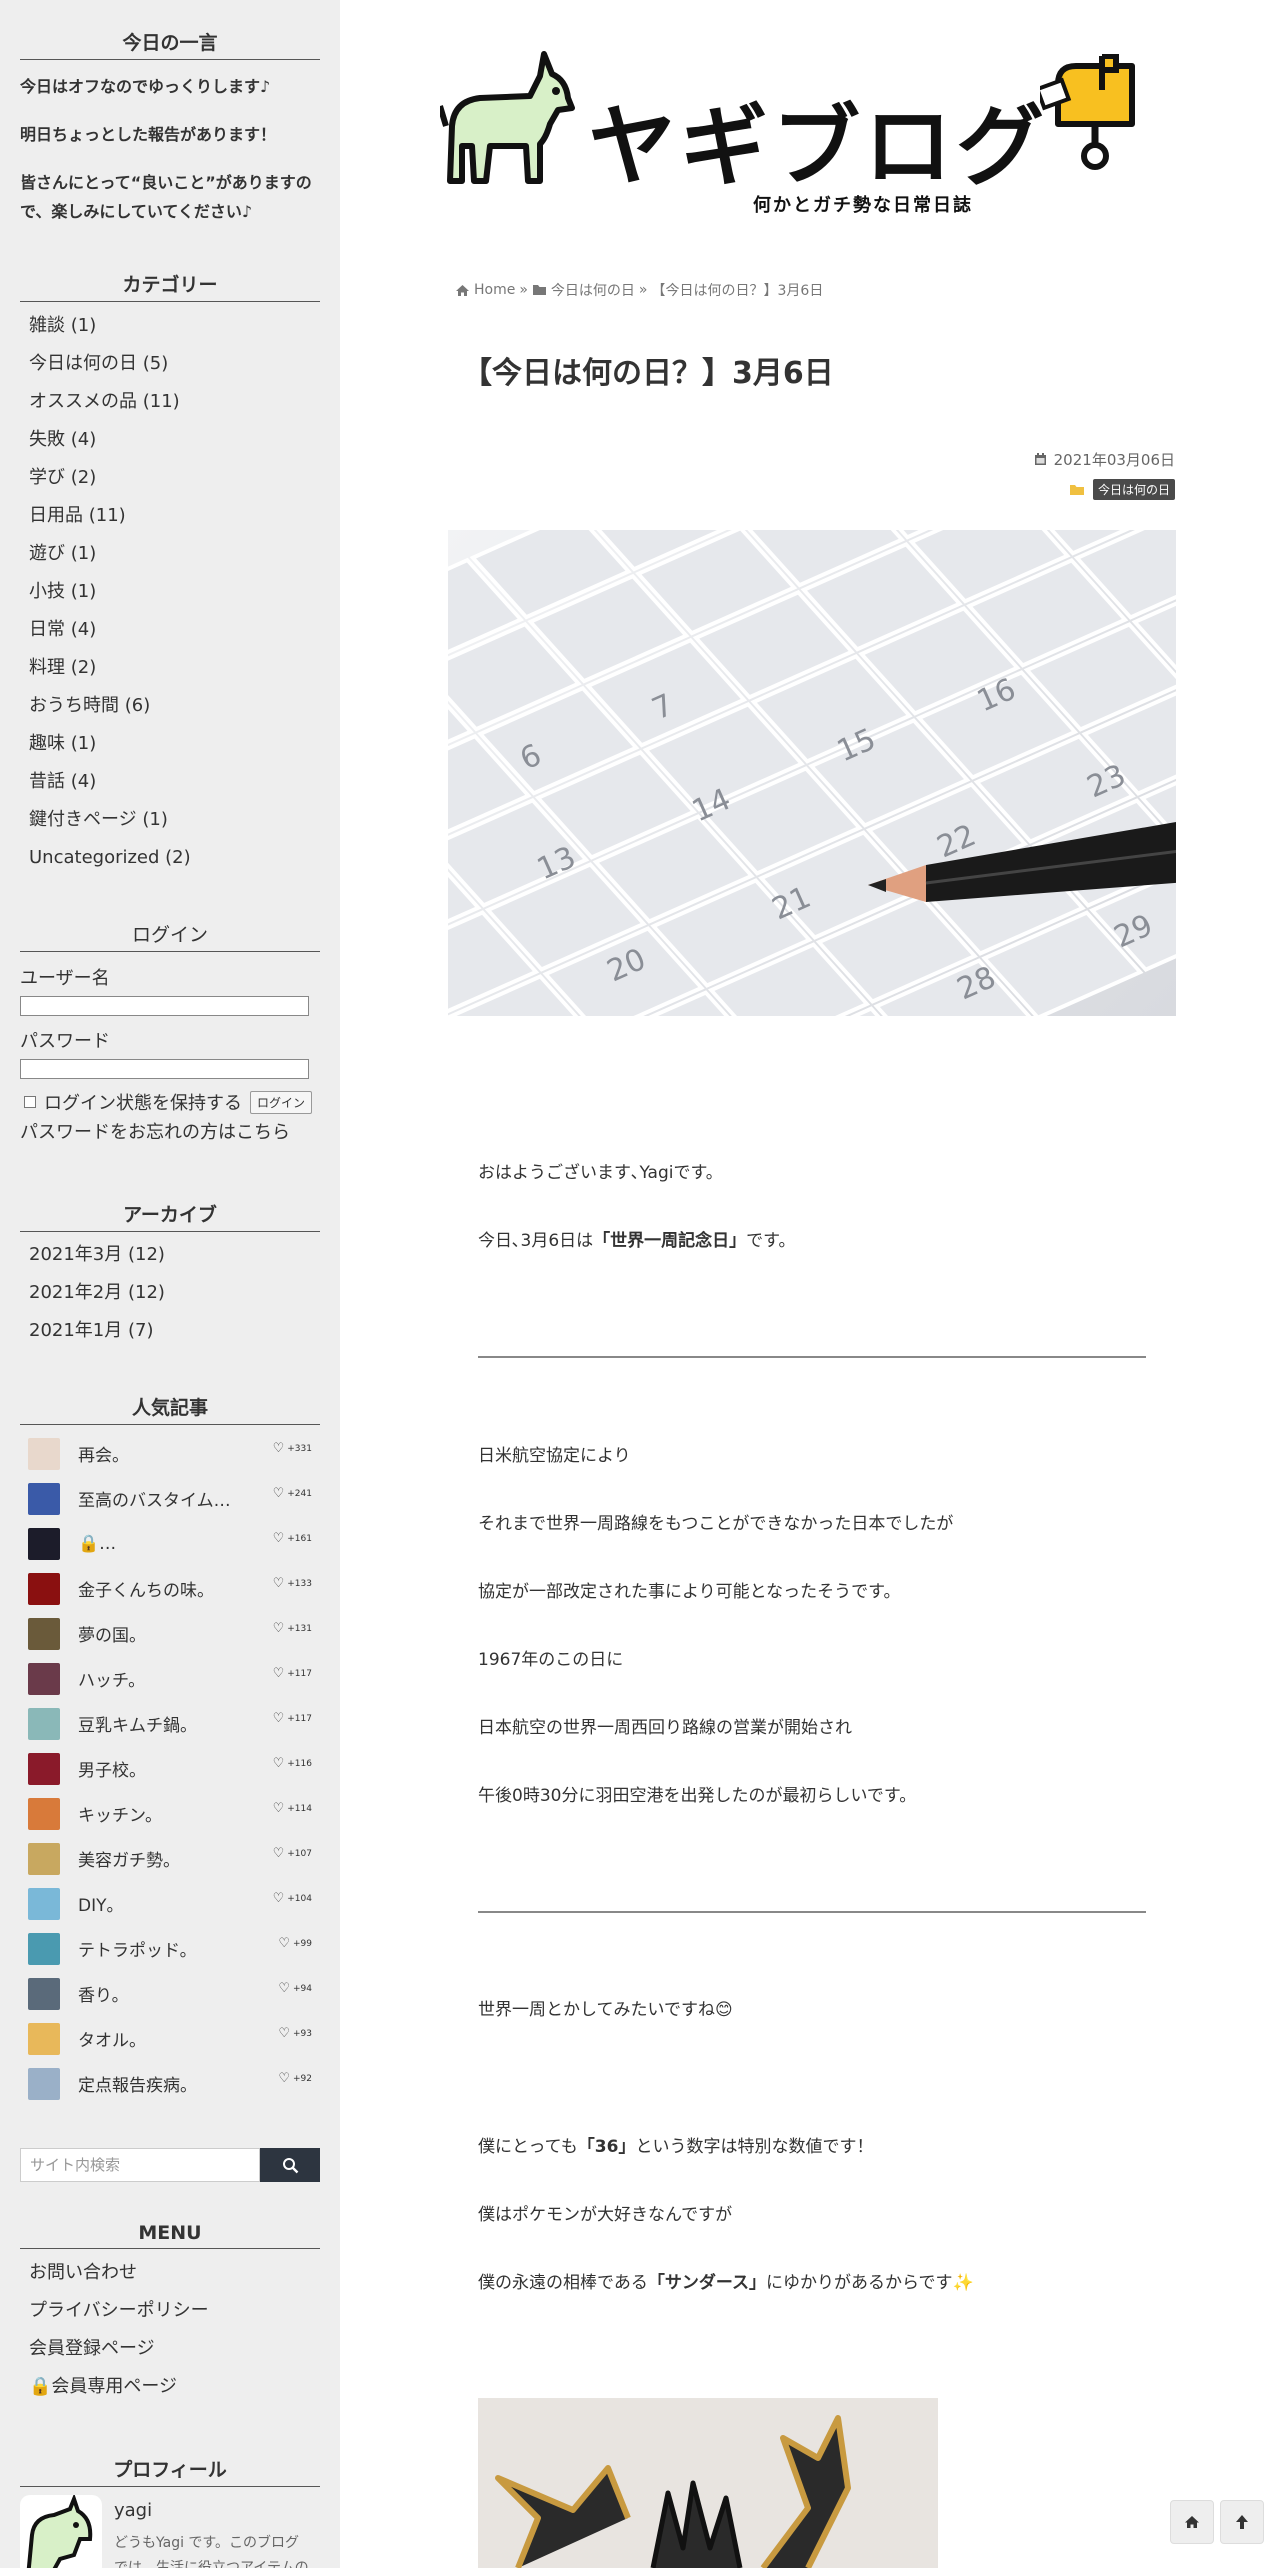  I want to click on category-link: 失敗 (4), so click(170, 440).